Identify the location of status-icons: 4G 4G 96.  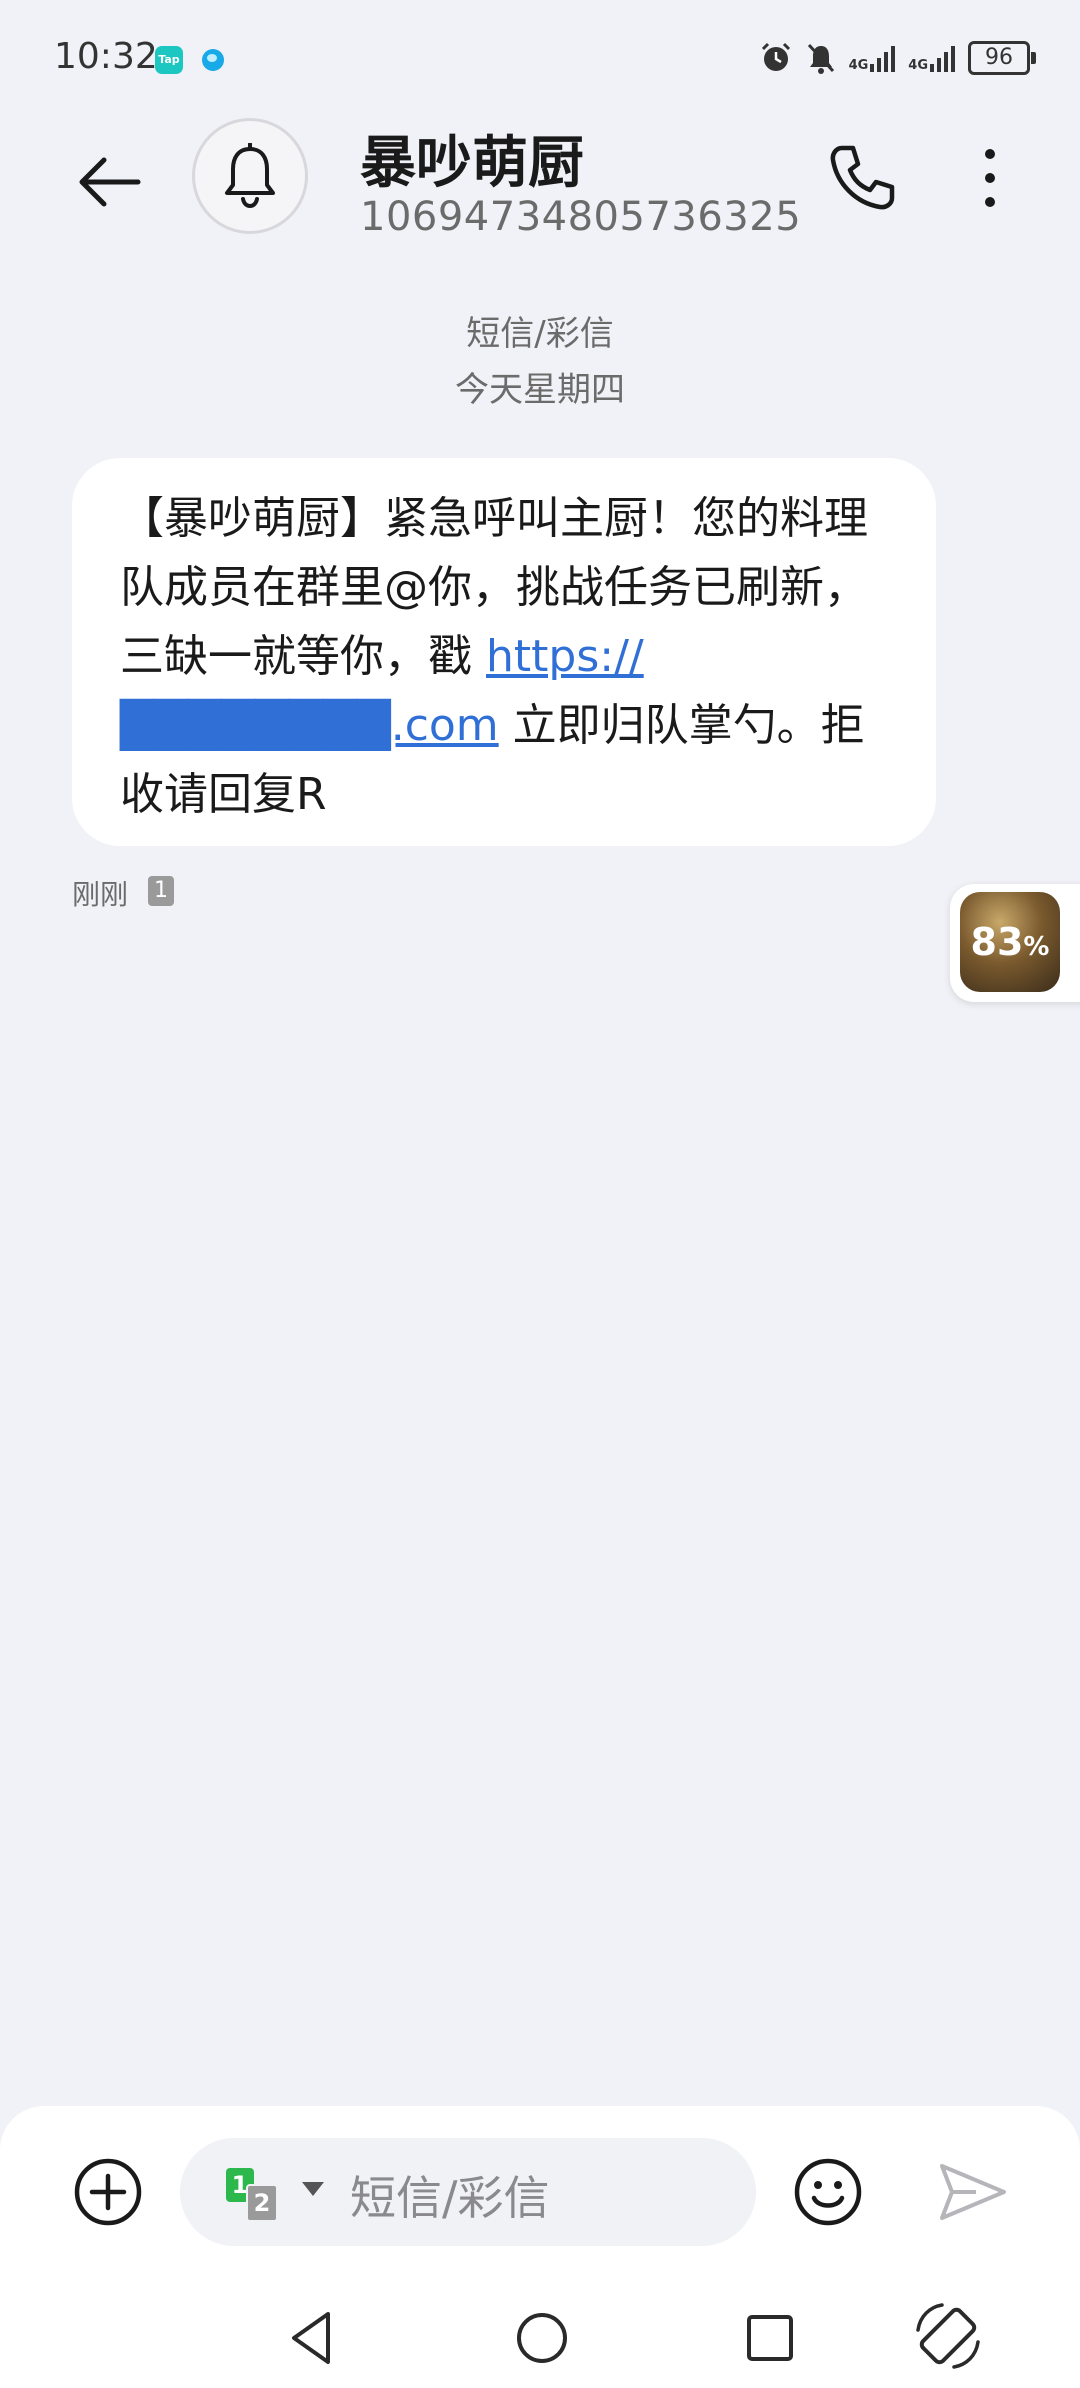
(897, 58).